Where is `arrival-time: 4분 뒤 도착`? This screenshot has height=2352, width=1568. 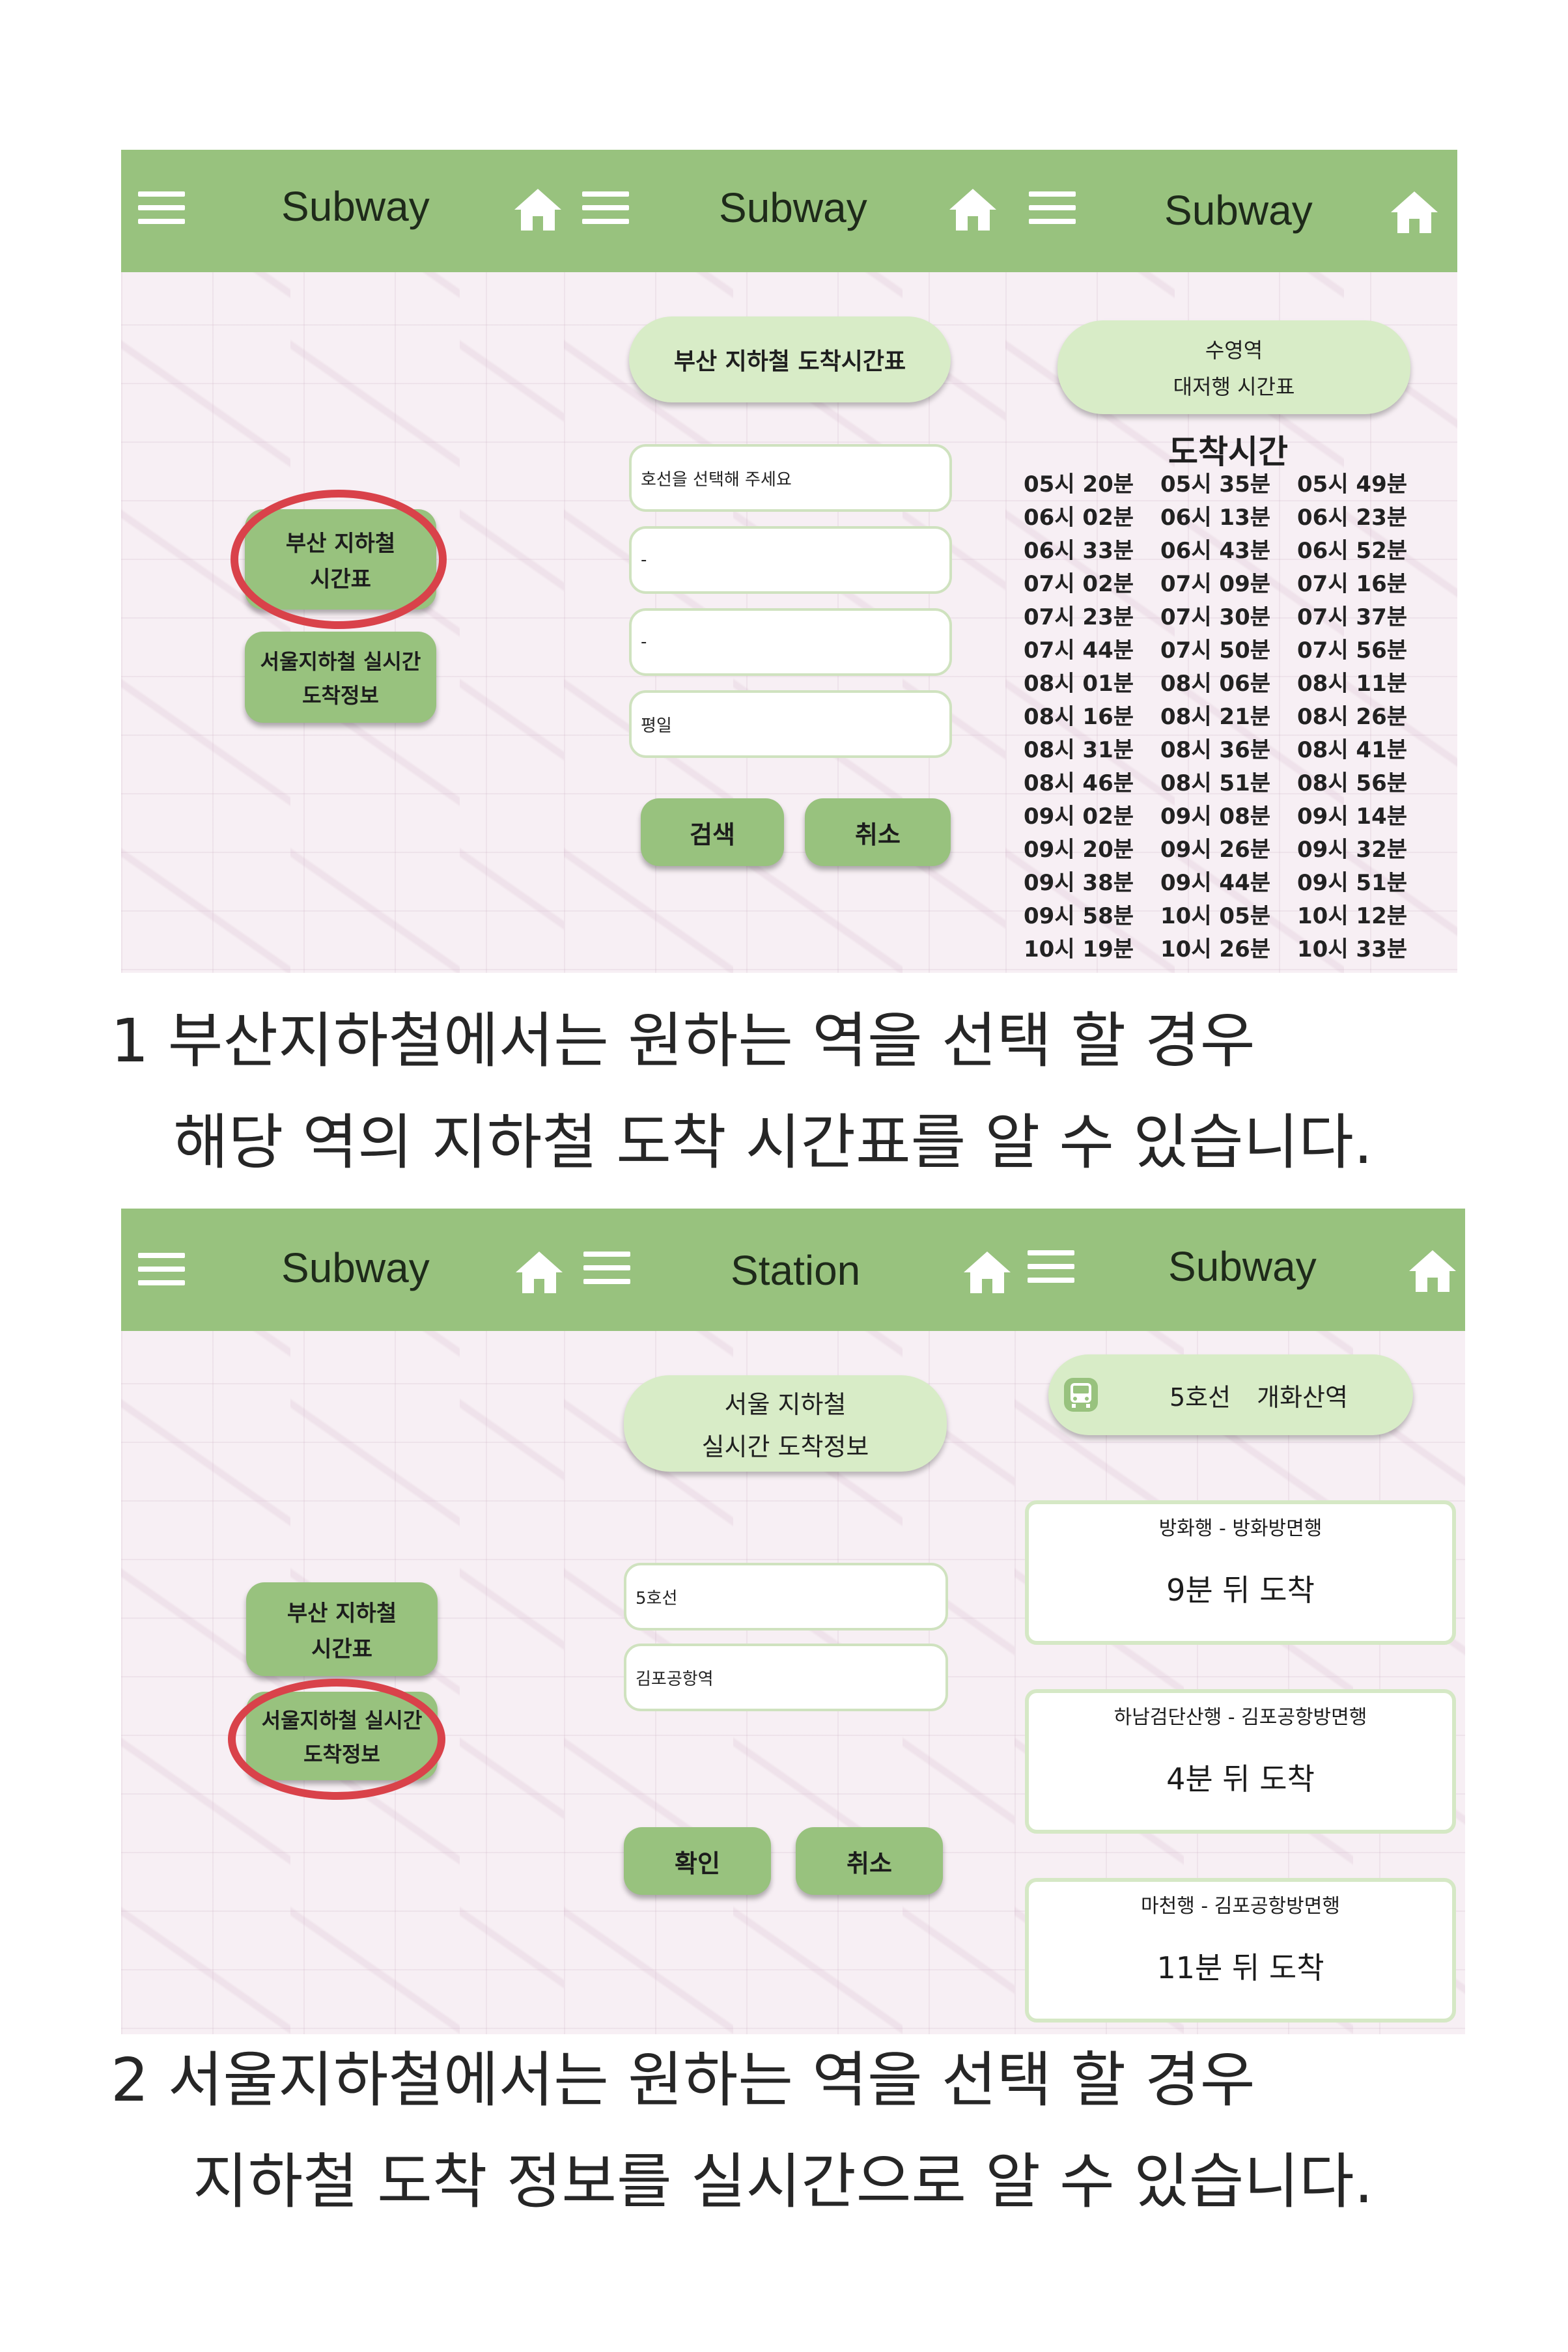 arrival-time: 4분 뒤 도착 is located at coordinates (1241, 1779).